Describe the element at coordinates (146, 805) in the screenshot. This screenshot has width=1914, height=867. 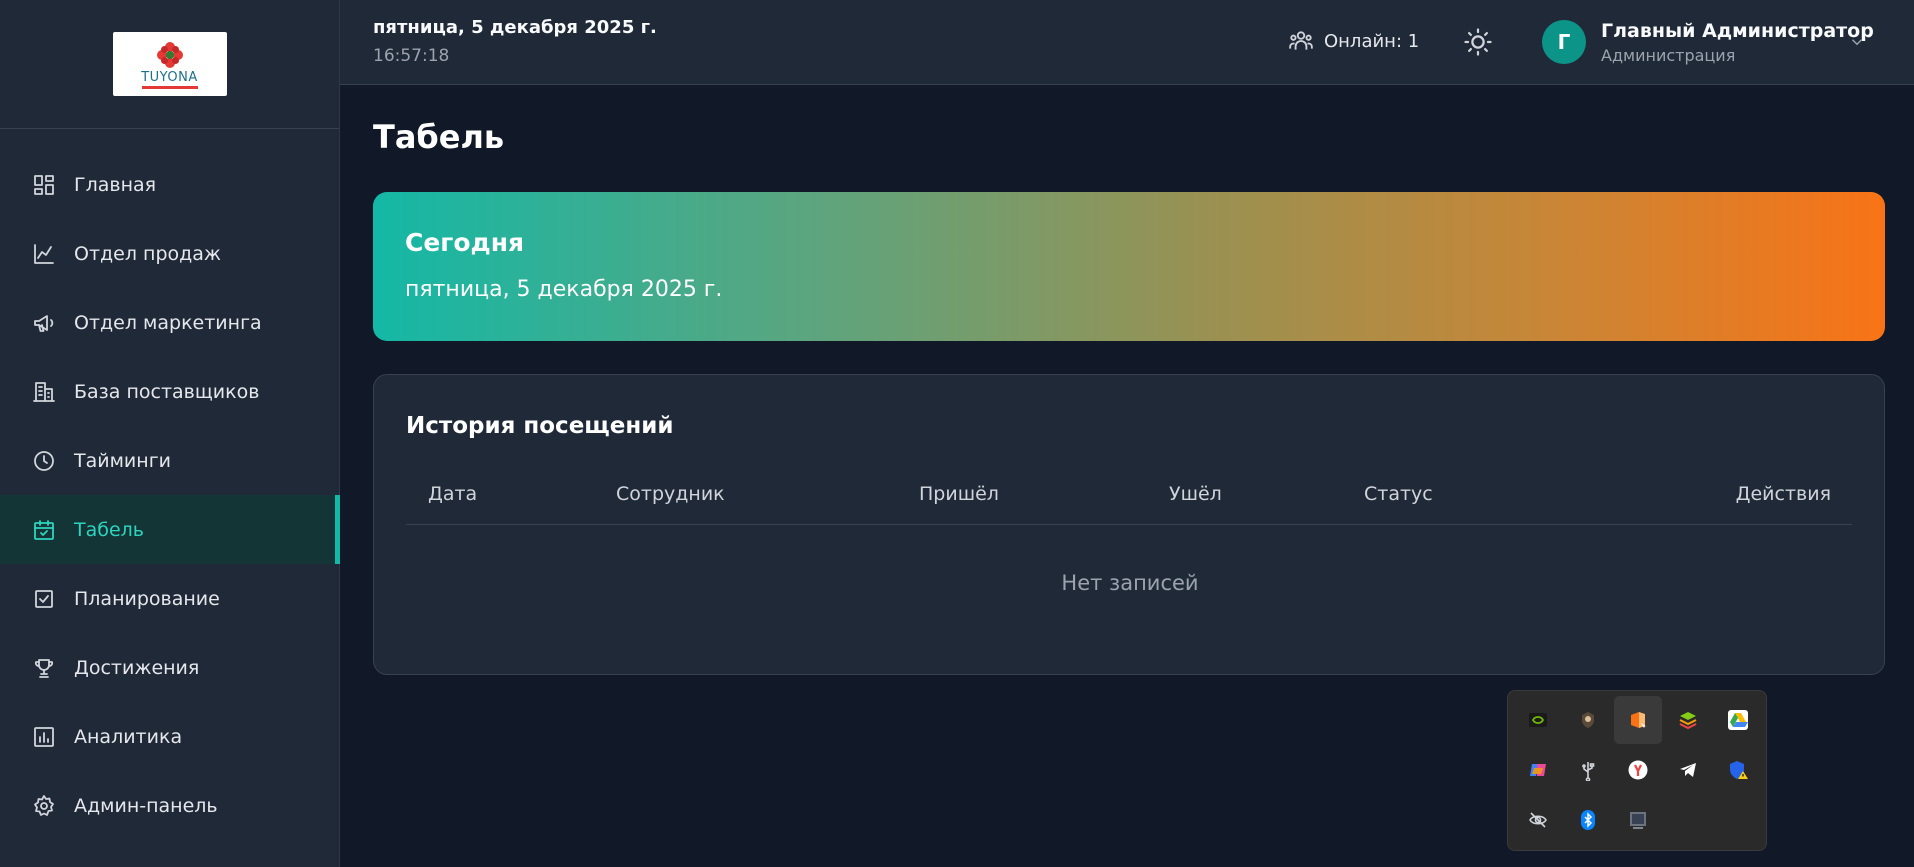
I see `sidebar-item-label: Админ-панель` at that location.